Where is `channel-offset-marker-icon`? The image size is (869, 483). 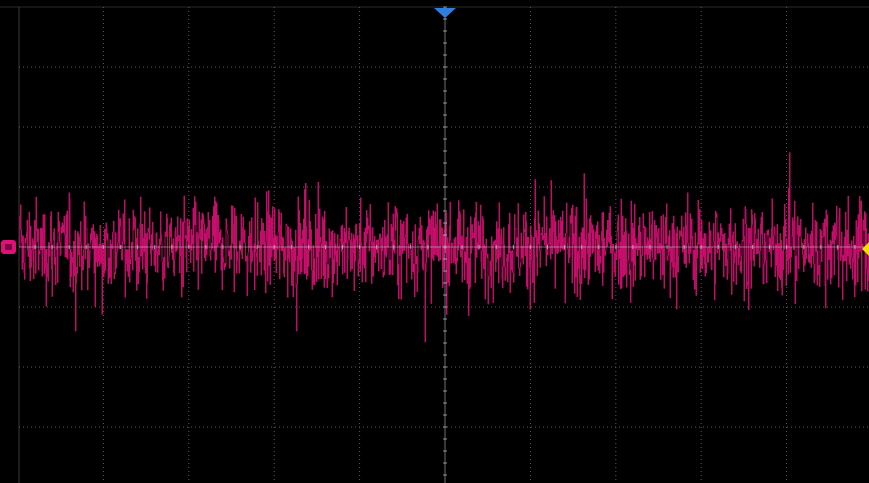
channel-offset-marker-icon is located at coordinates (8, 247).